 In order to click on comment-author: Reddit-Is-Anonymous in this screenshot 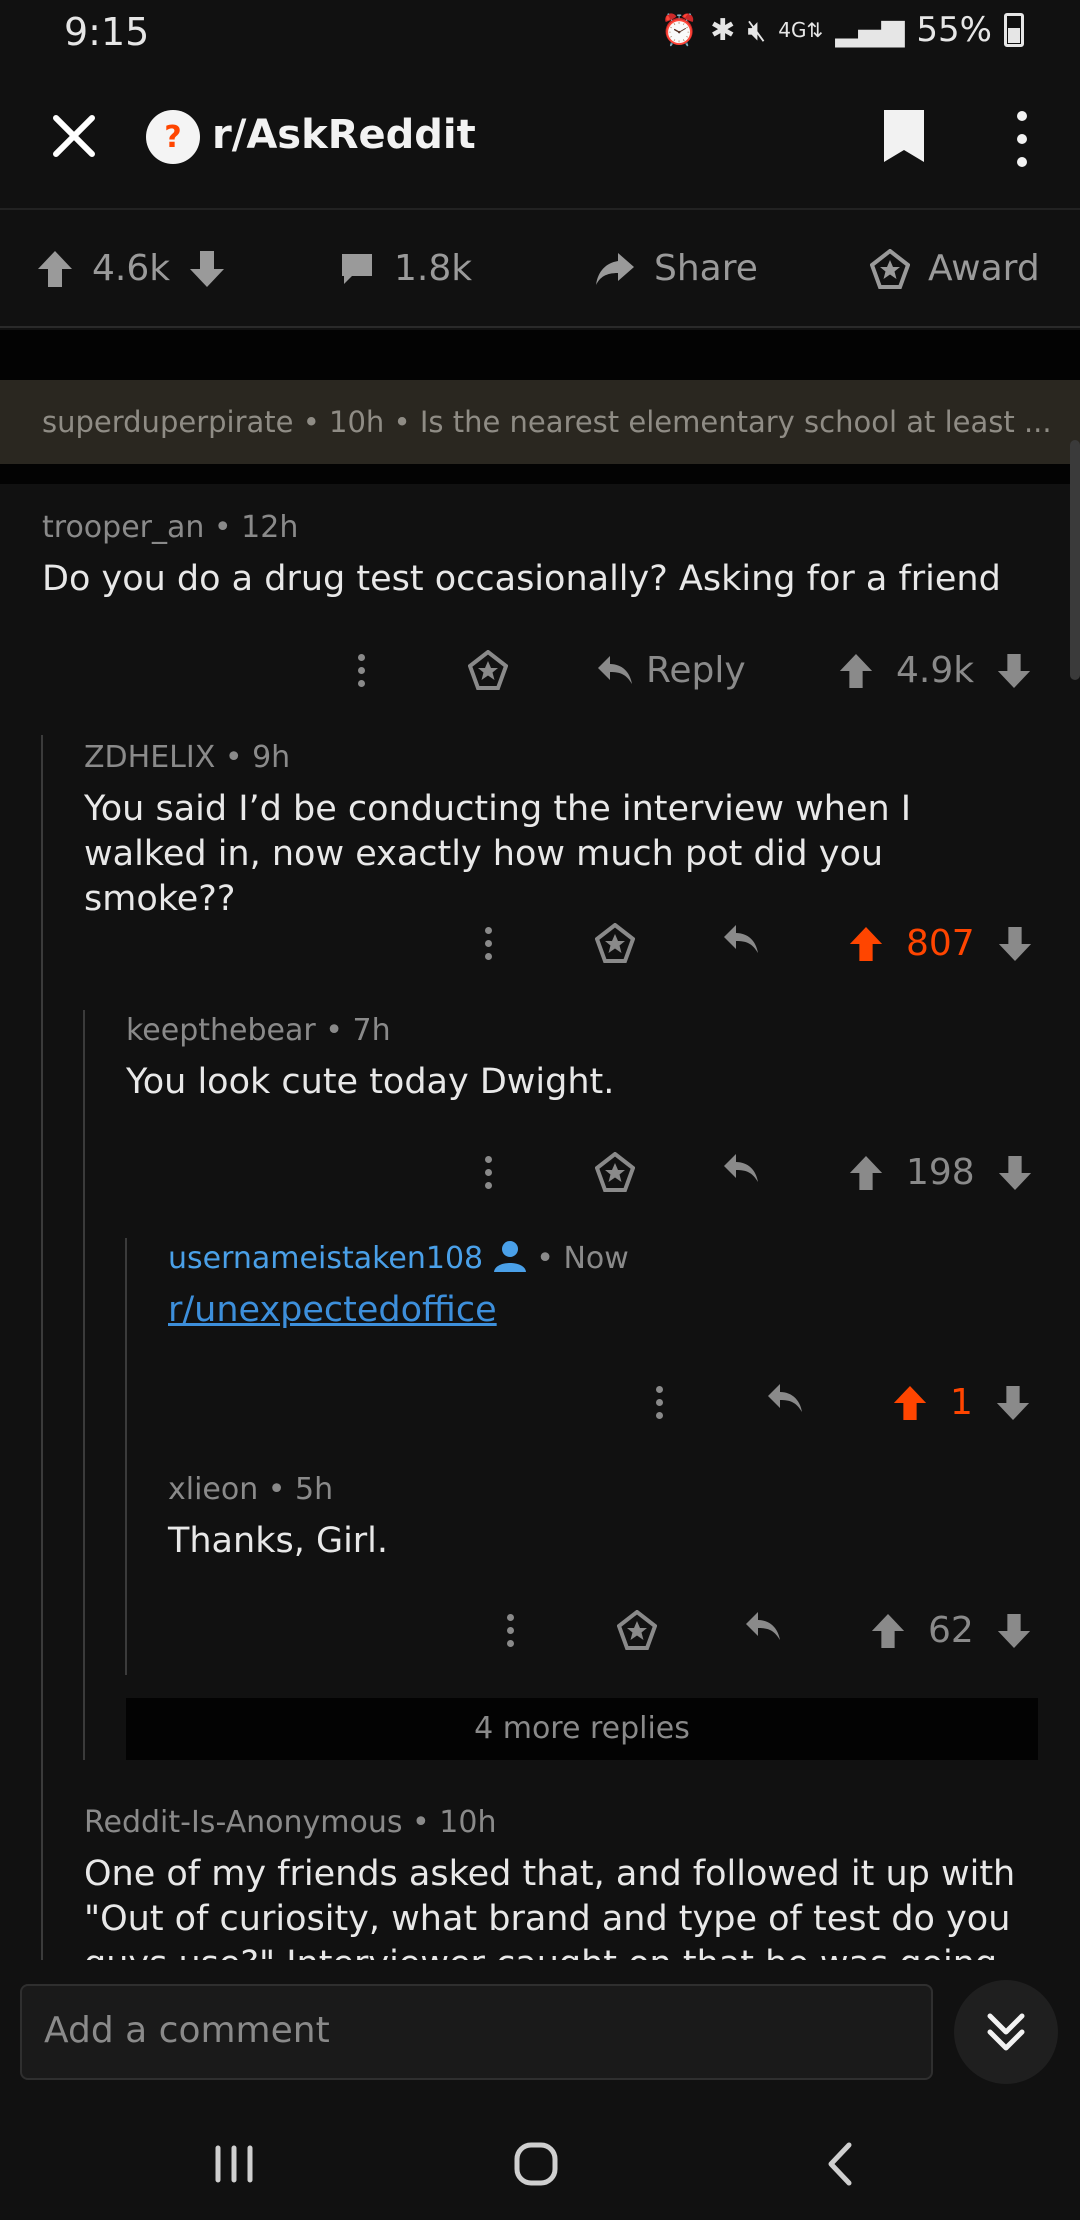, I will do `click(243, 1822)`.